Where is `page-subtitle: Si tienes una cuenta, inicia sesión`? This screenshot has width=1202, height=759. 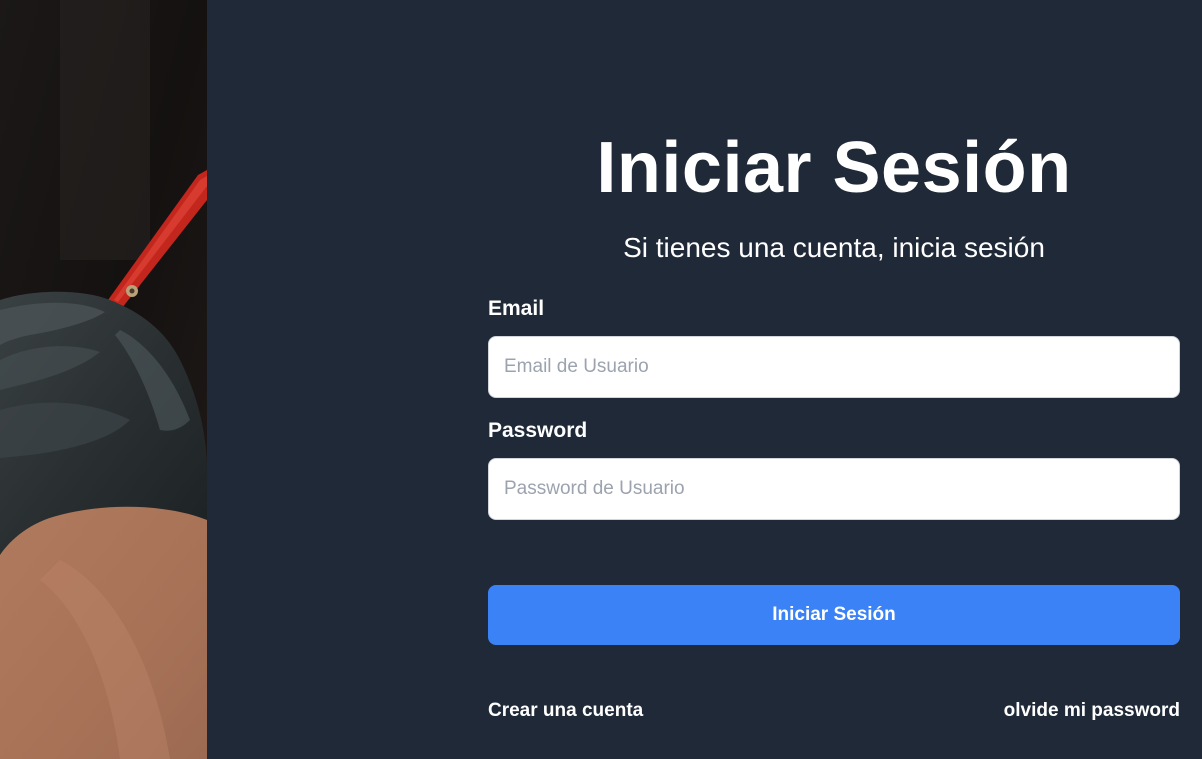
page-subtitle: Si tienes una cuenta, inicia sesión is located at coordinates (834, 247).